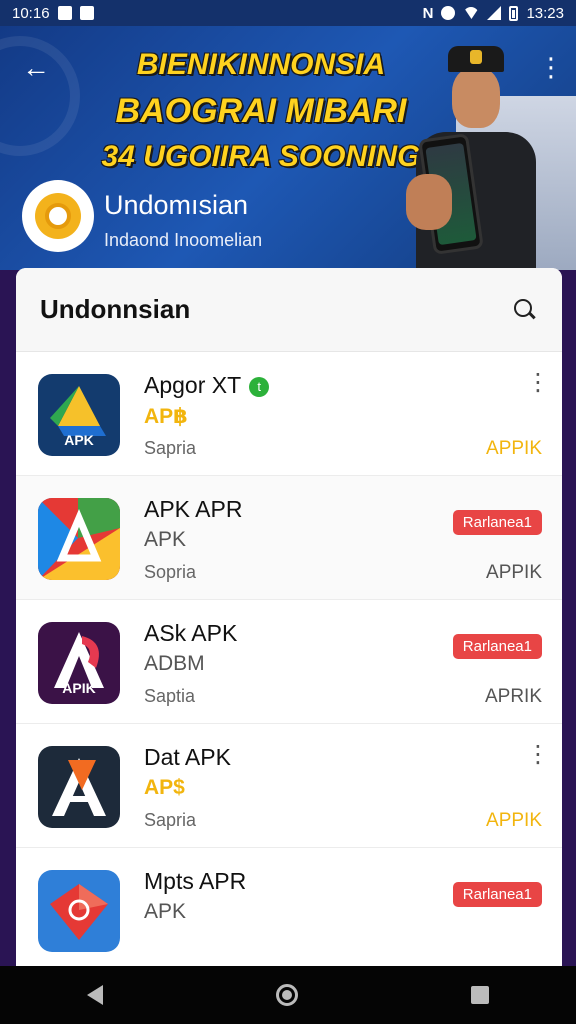 The image size is (576, 1024). What do you see at coordinates (166, 416) in the screenshot?
I see `app-sub-label: AP฿` at bounding box center [166, 416].